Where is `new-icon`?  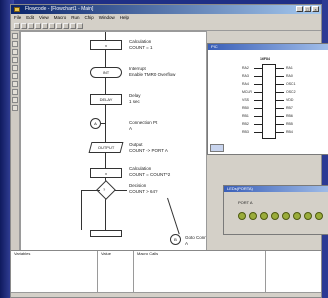
new-icon is located at coordinates (17, 25).